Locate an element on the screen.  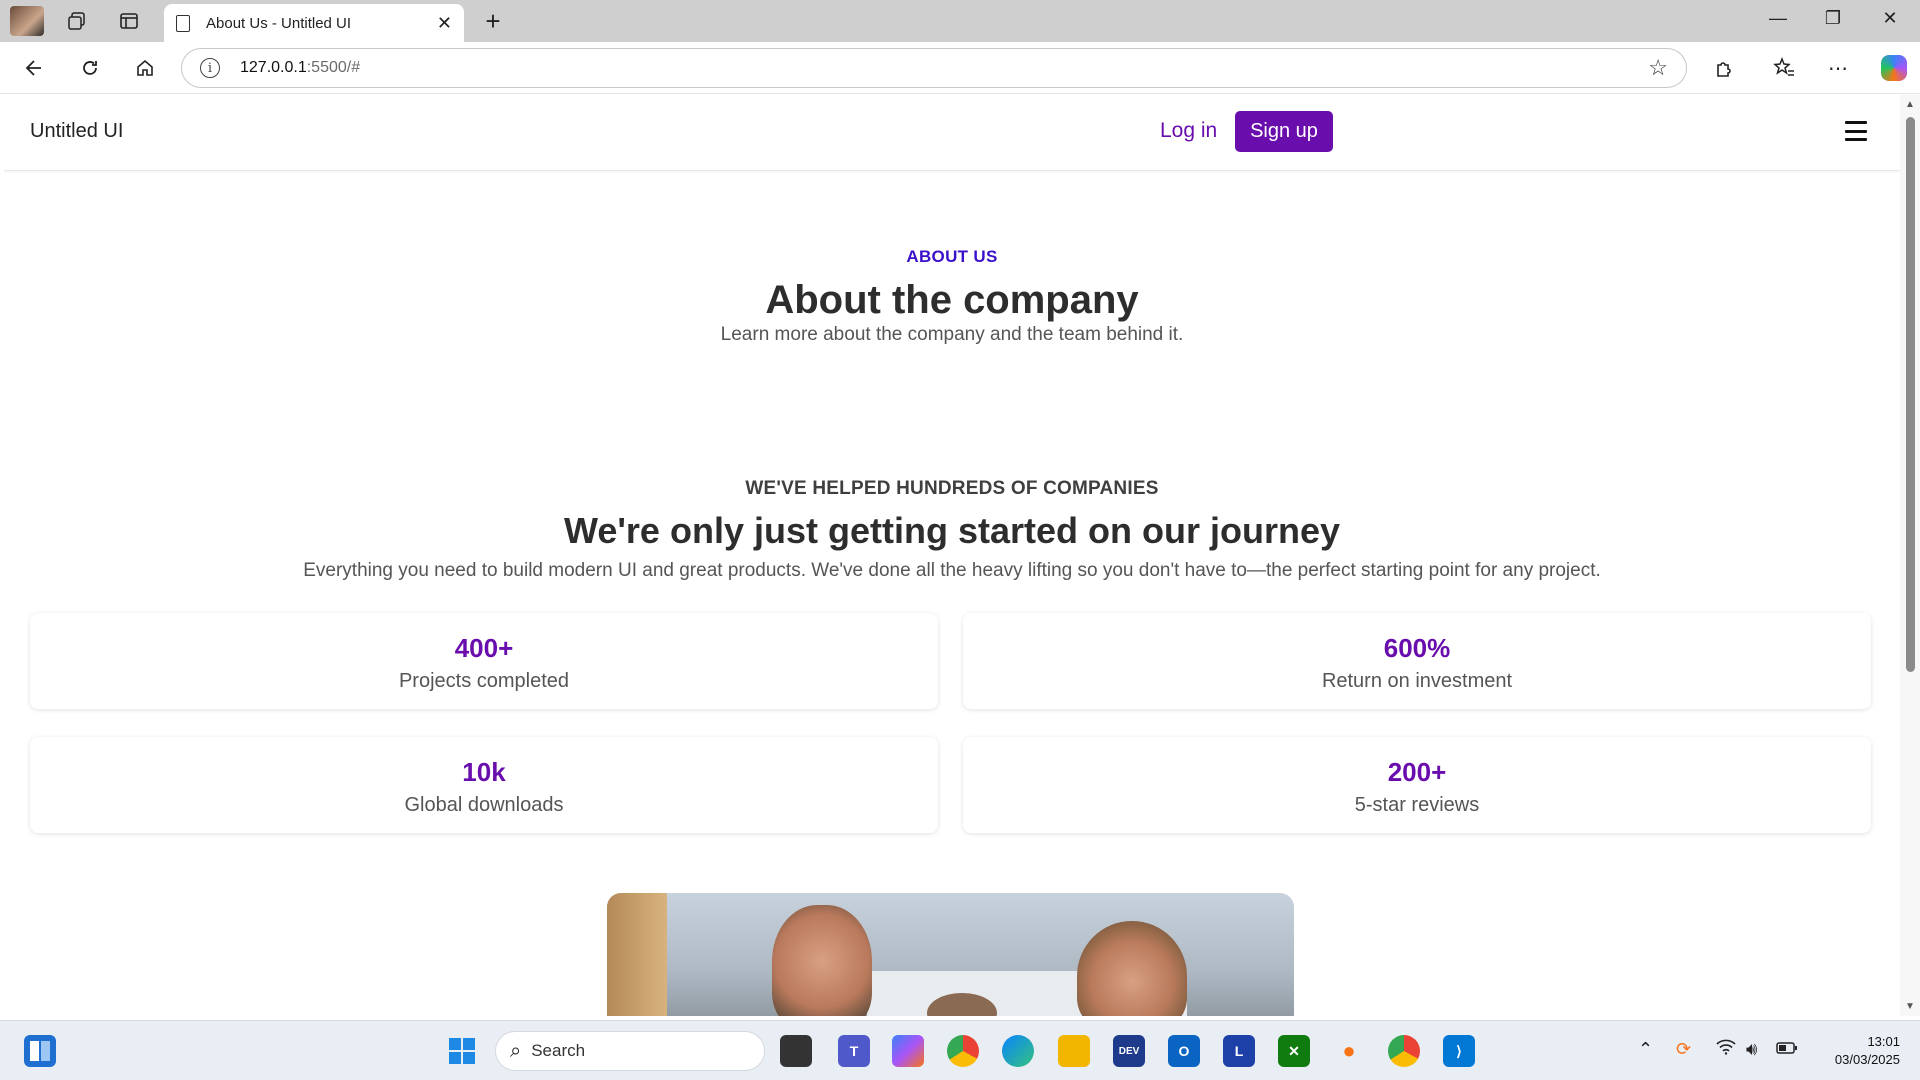
stat-value: 200+ is located at coordinates (1417, 772).